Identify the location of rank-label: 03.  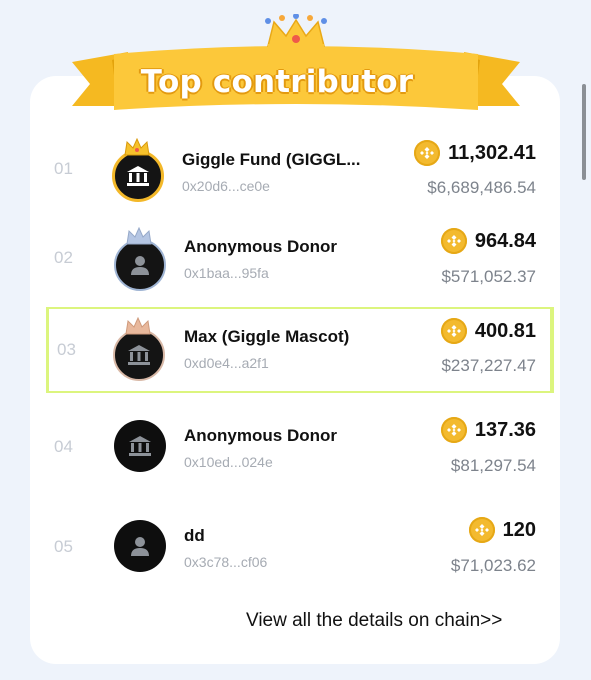
(66, 349).